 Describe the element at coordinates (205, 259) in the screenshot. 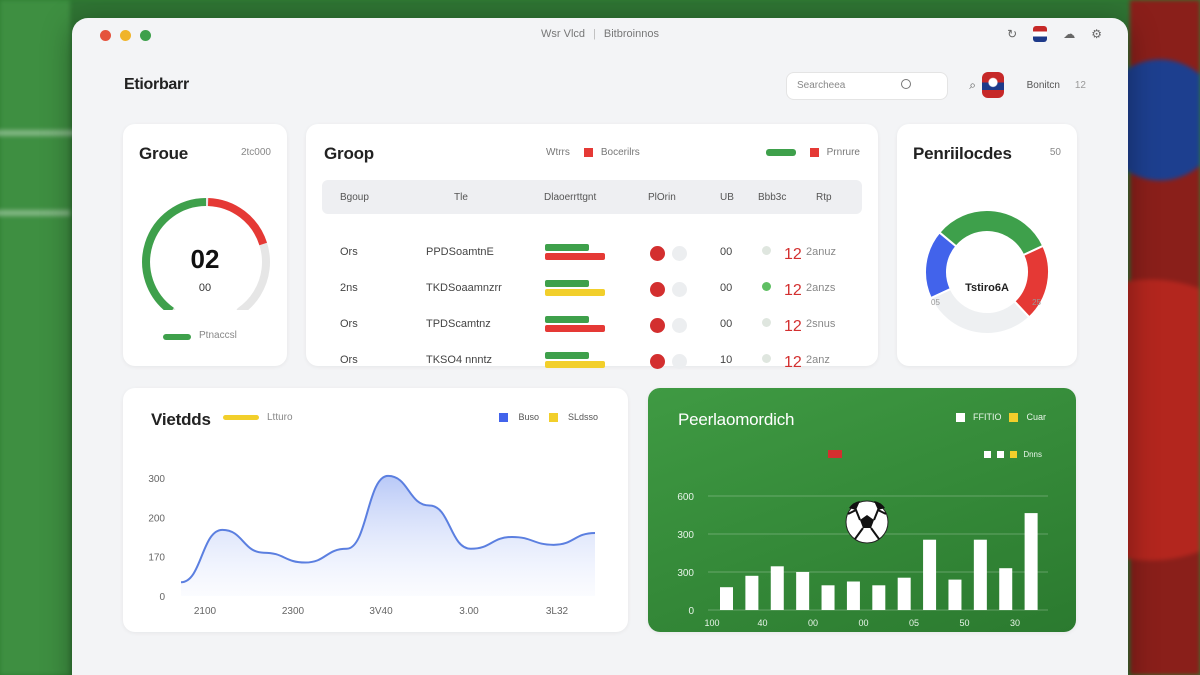

I see `gauge-value: 02` at that location.